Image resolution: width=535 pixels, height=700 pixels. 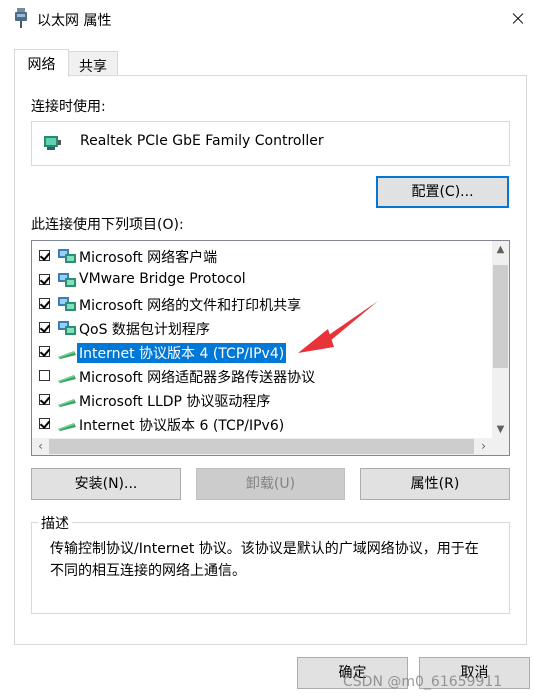 I want to click on item-label: Internet 协议版本 4 (TCP/IPv4), so click(x=182, y=353).